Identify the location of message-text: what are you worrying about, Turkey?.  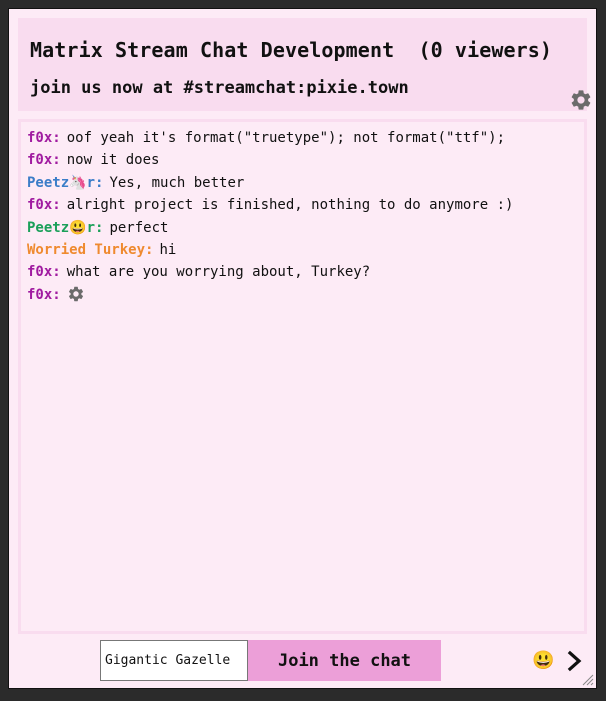
(218, 272).